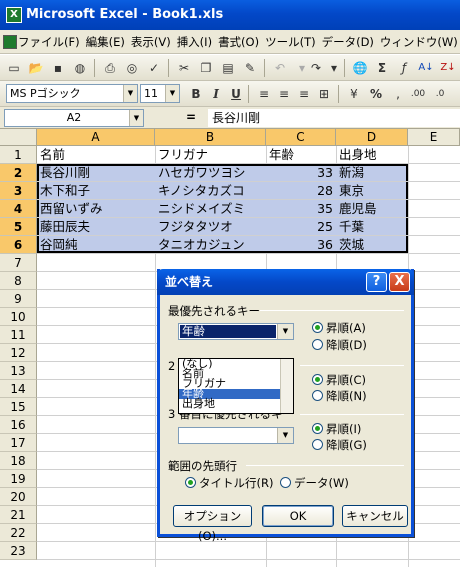 The height and width of the screenshot is (567, 460). I want to click on row-header-8: 8, so click(18, 281).